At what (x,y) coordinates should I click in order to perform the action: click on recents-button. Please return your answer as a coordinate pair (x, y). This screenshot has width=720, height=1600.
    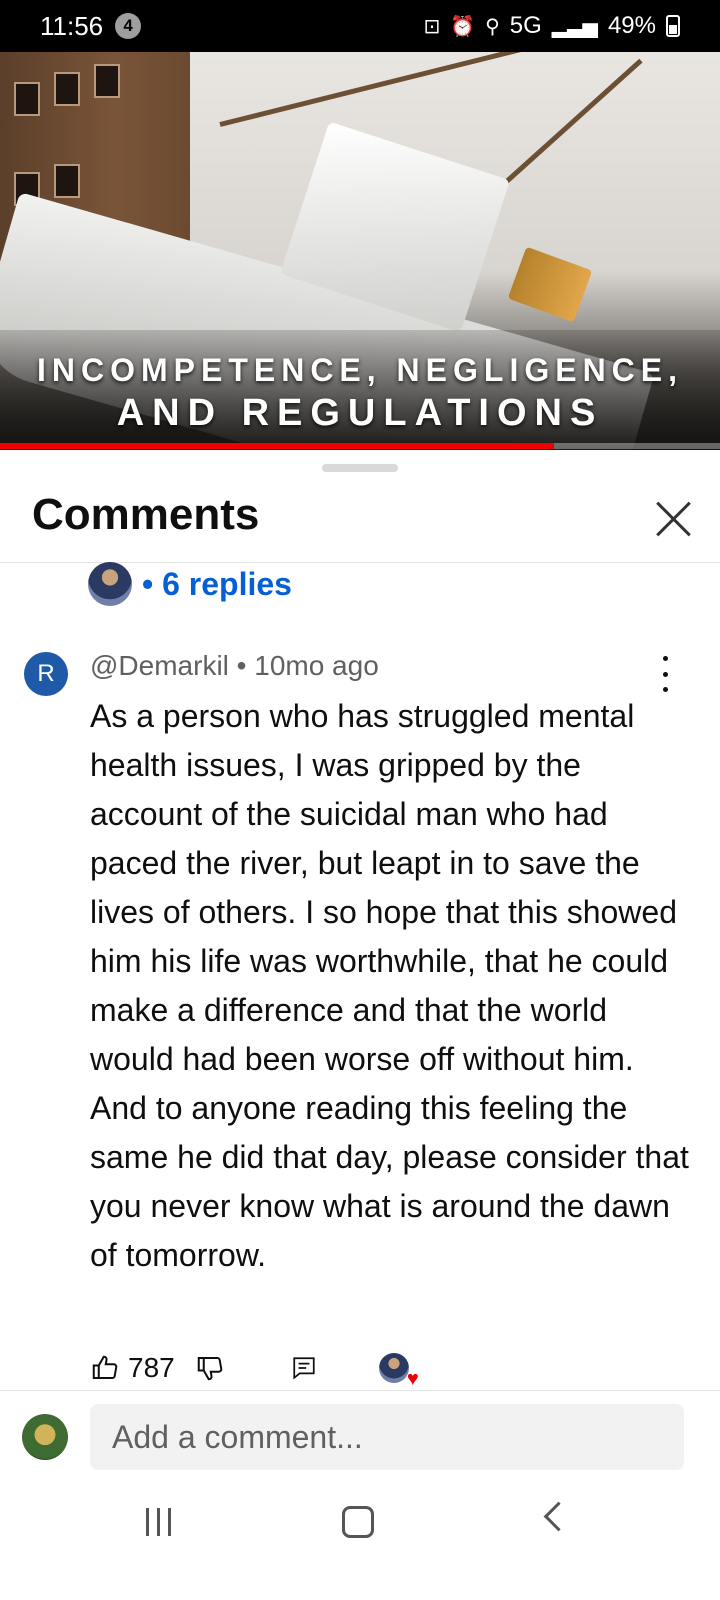
    Looking at the image, I should click on (158, 1522).